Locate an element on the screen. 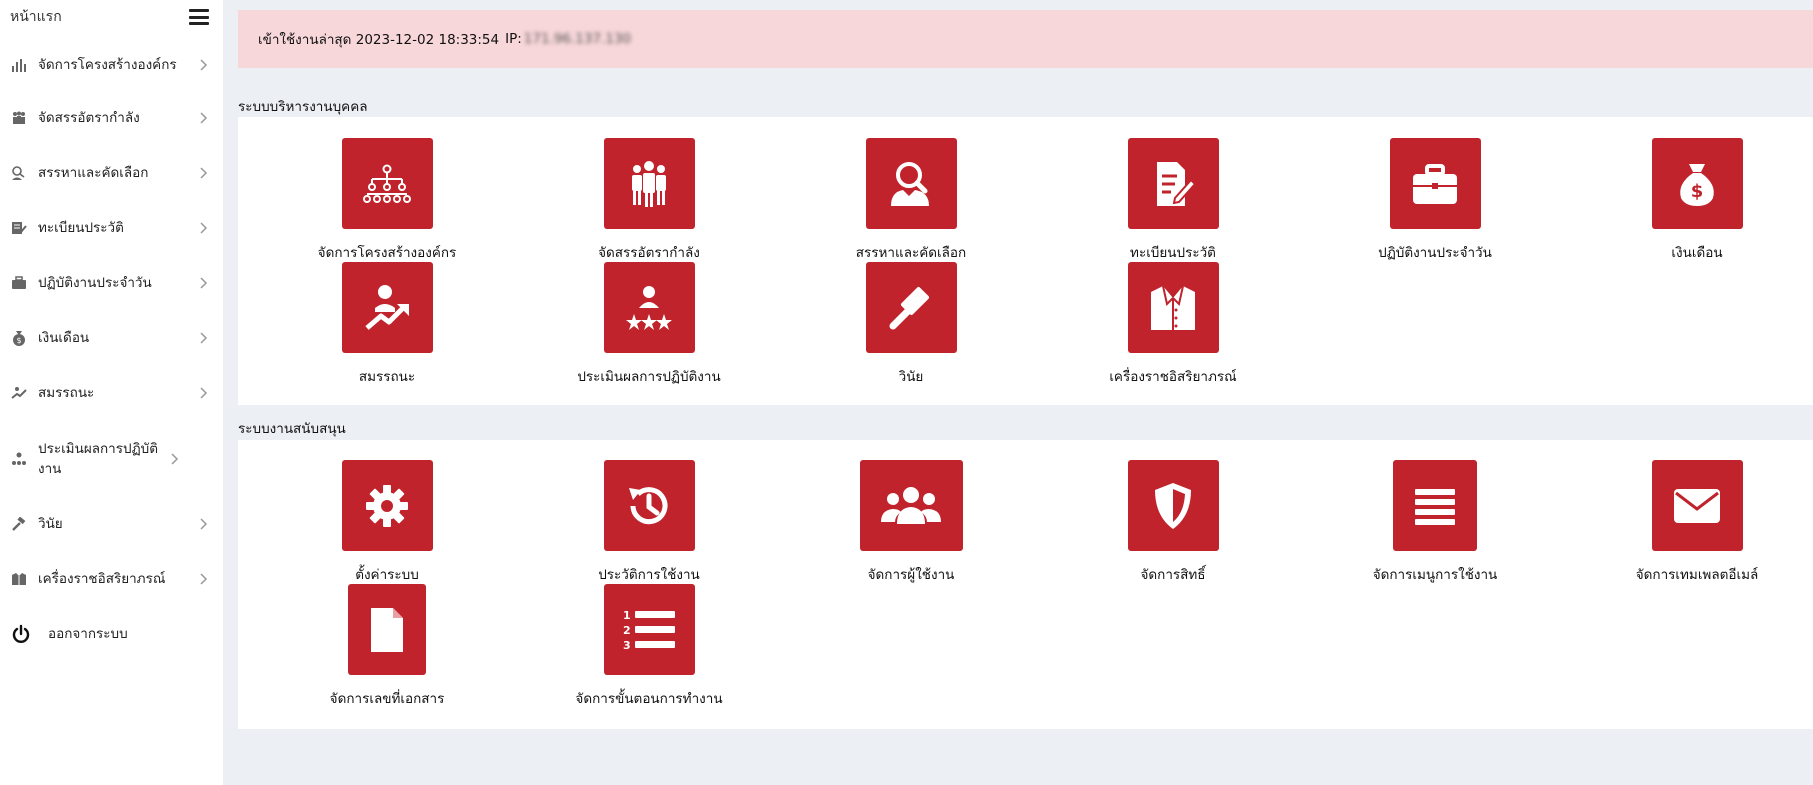  tile-label: จัดการขั้นตอนการทำงาน is located at coordinates (649, 699).